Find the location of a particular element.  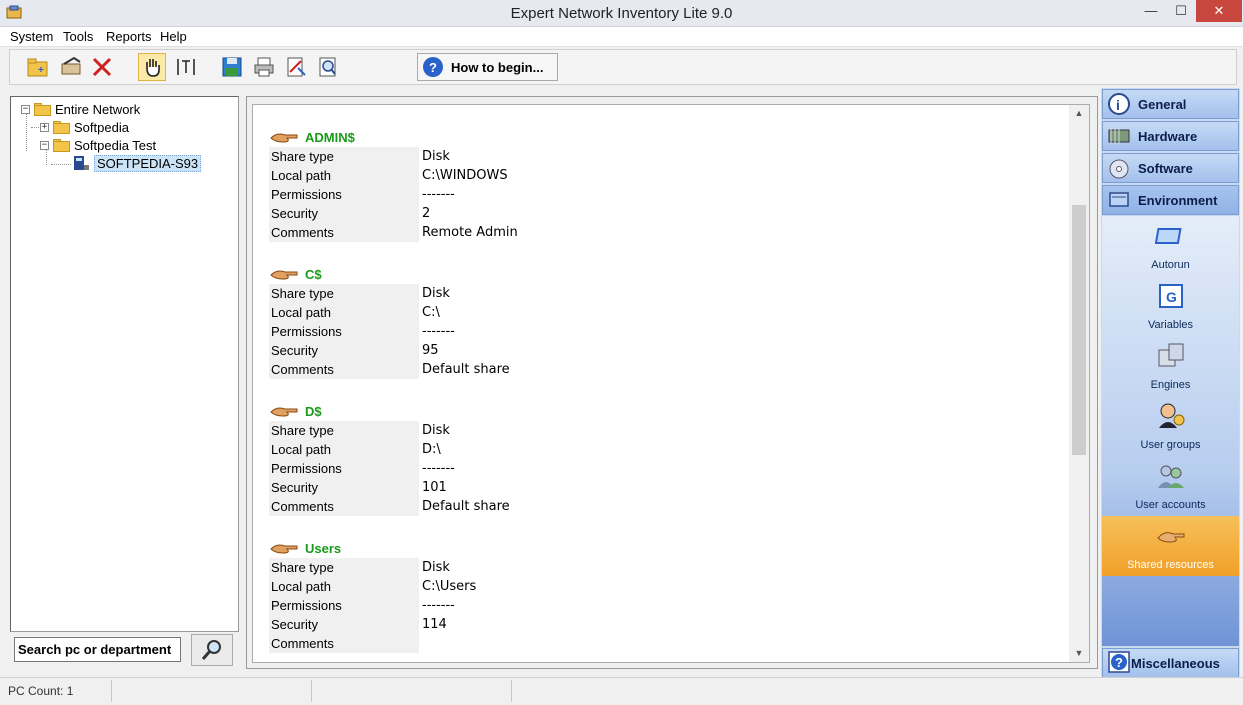

expand-toggle: + is located at coordinates (44, 127).